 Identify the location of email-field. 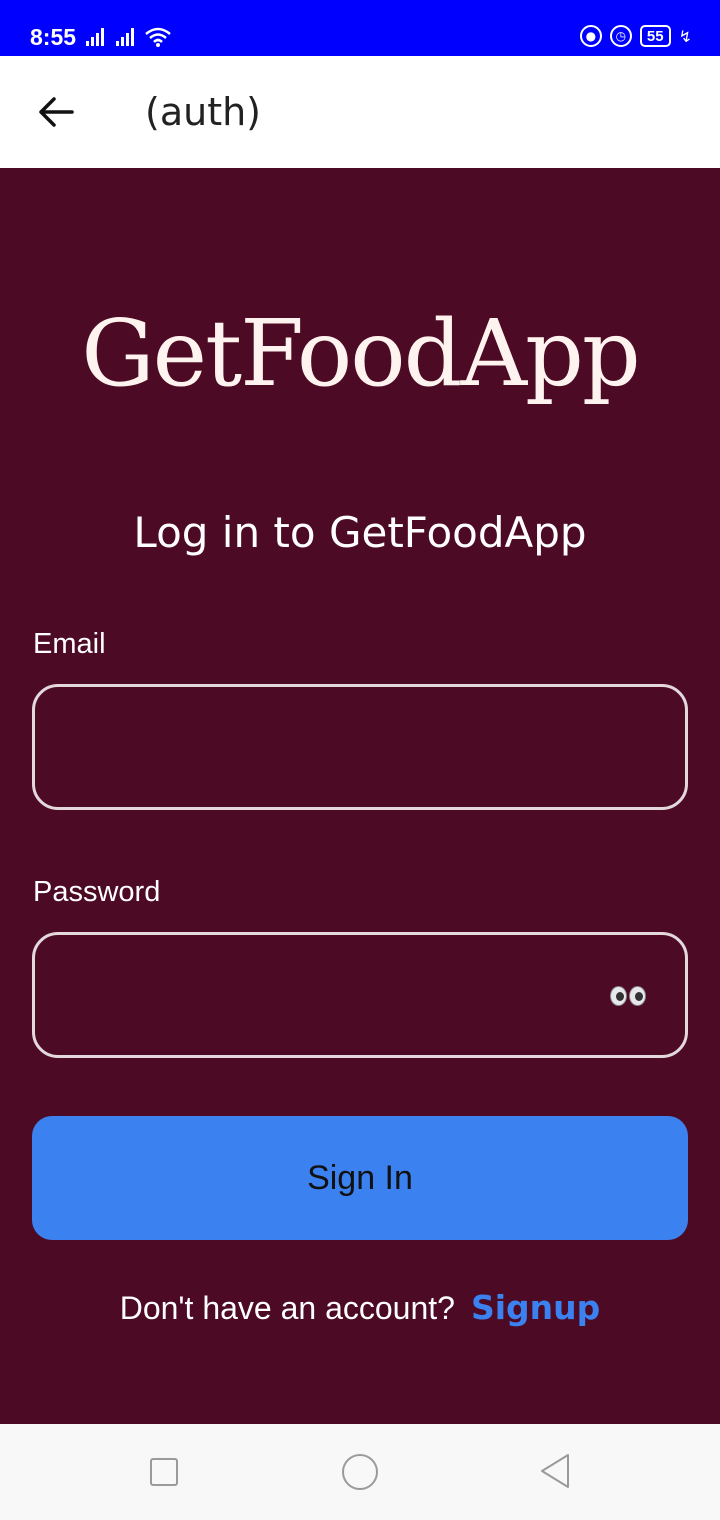
(360, 747).